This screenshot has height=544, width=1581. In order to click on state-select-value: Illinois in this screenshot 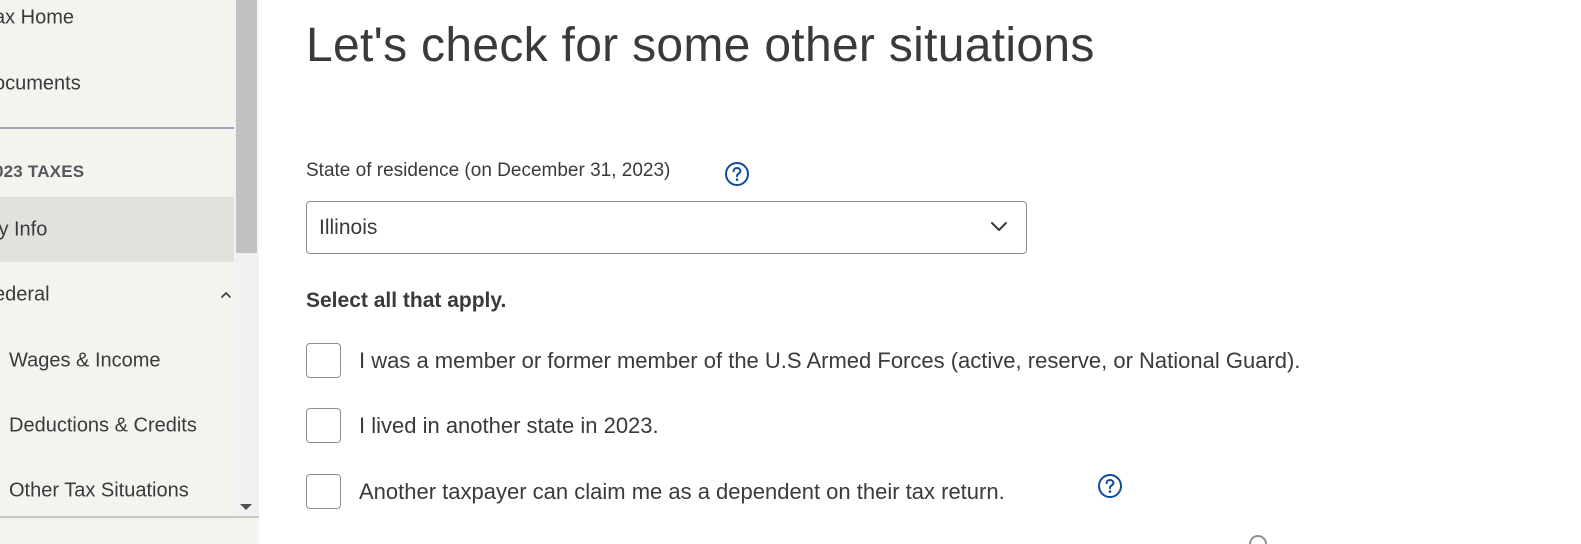, I will do `click(348, 227)`.